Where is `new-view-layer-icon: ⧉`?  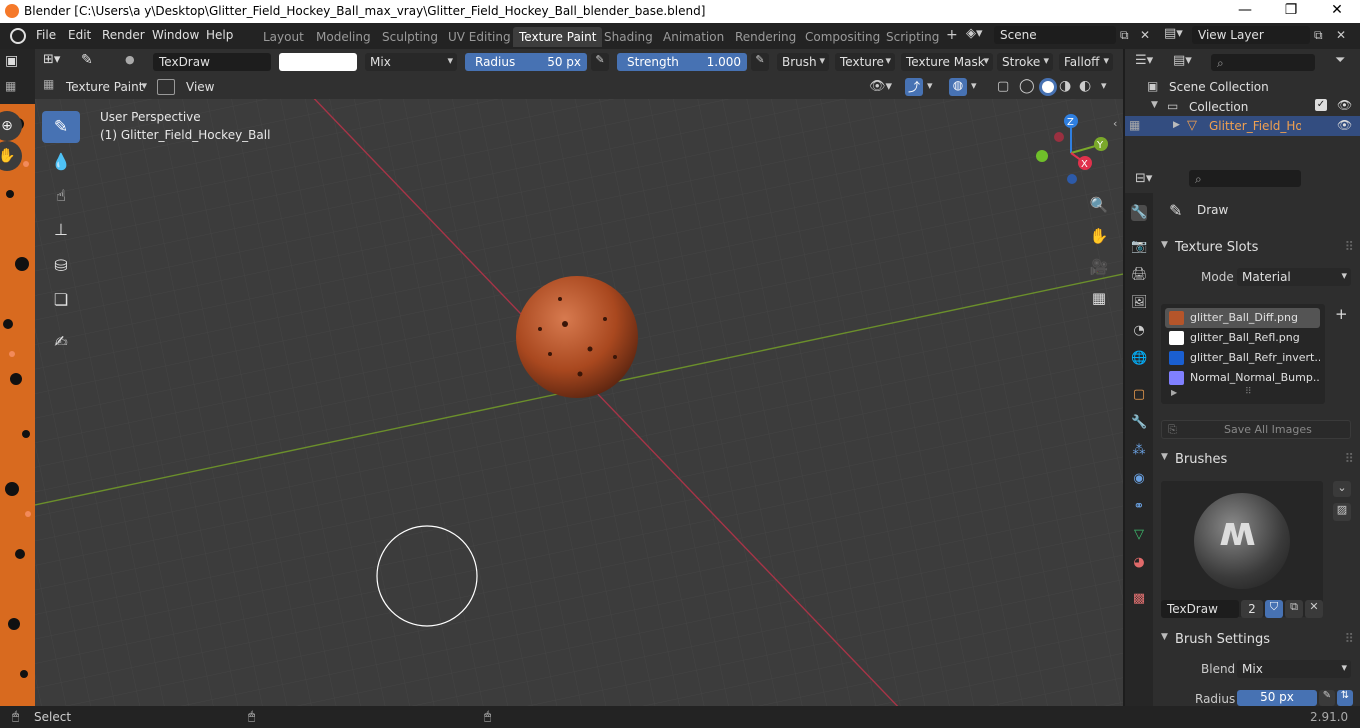 new-view-layer-icon: ⧉ is located at coordinates (1318, 35).